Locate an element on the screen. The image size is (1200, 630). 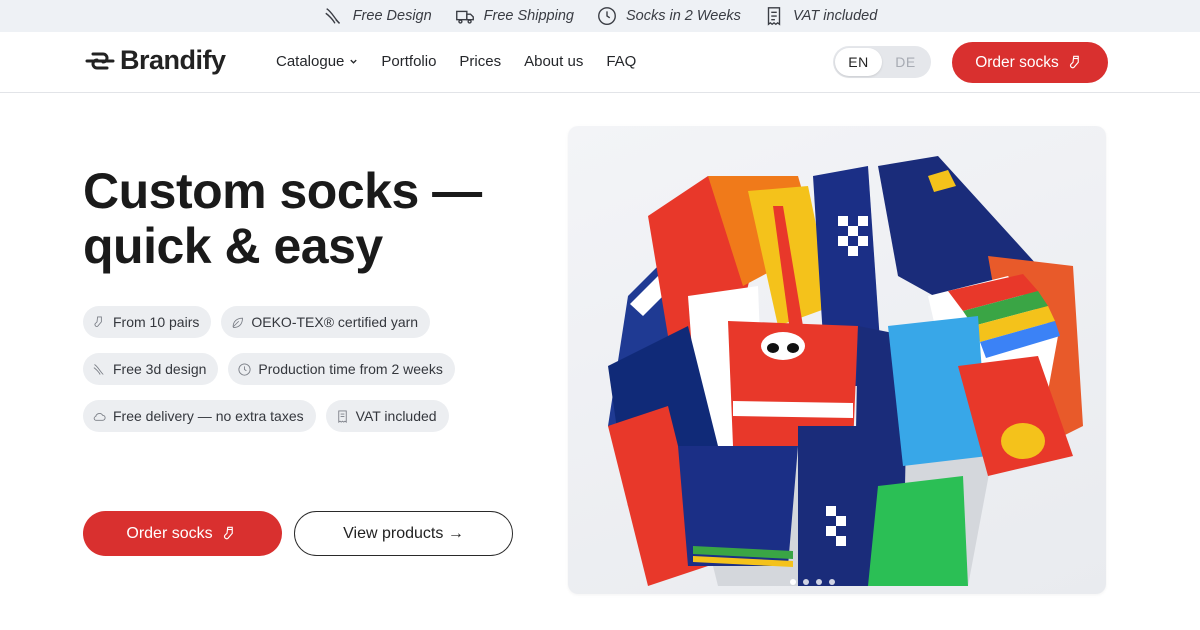
cloud-icon is located at coordinates (99, 416).